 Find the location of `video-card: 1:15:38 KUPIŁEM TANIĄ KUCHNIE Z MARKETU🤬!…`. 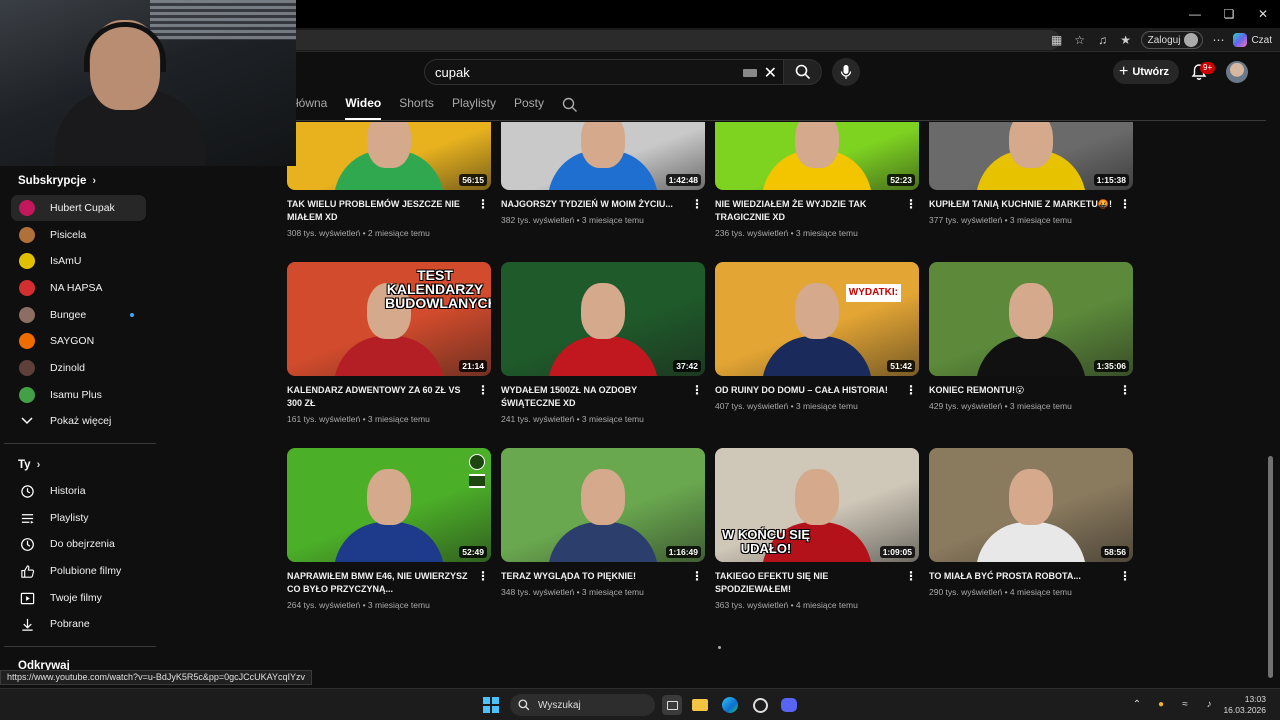

video-card: 1:15:38 KUPIŁEM TANIĄ KUCHNIE Z MARKETU🤬!… is located at coordinates (1031, 173).